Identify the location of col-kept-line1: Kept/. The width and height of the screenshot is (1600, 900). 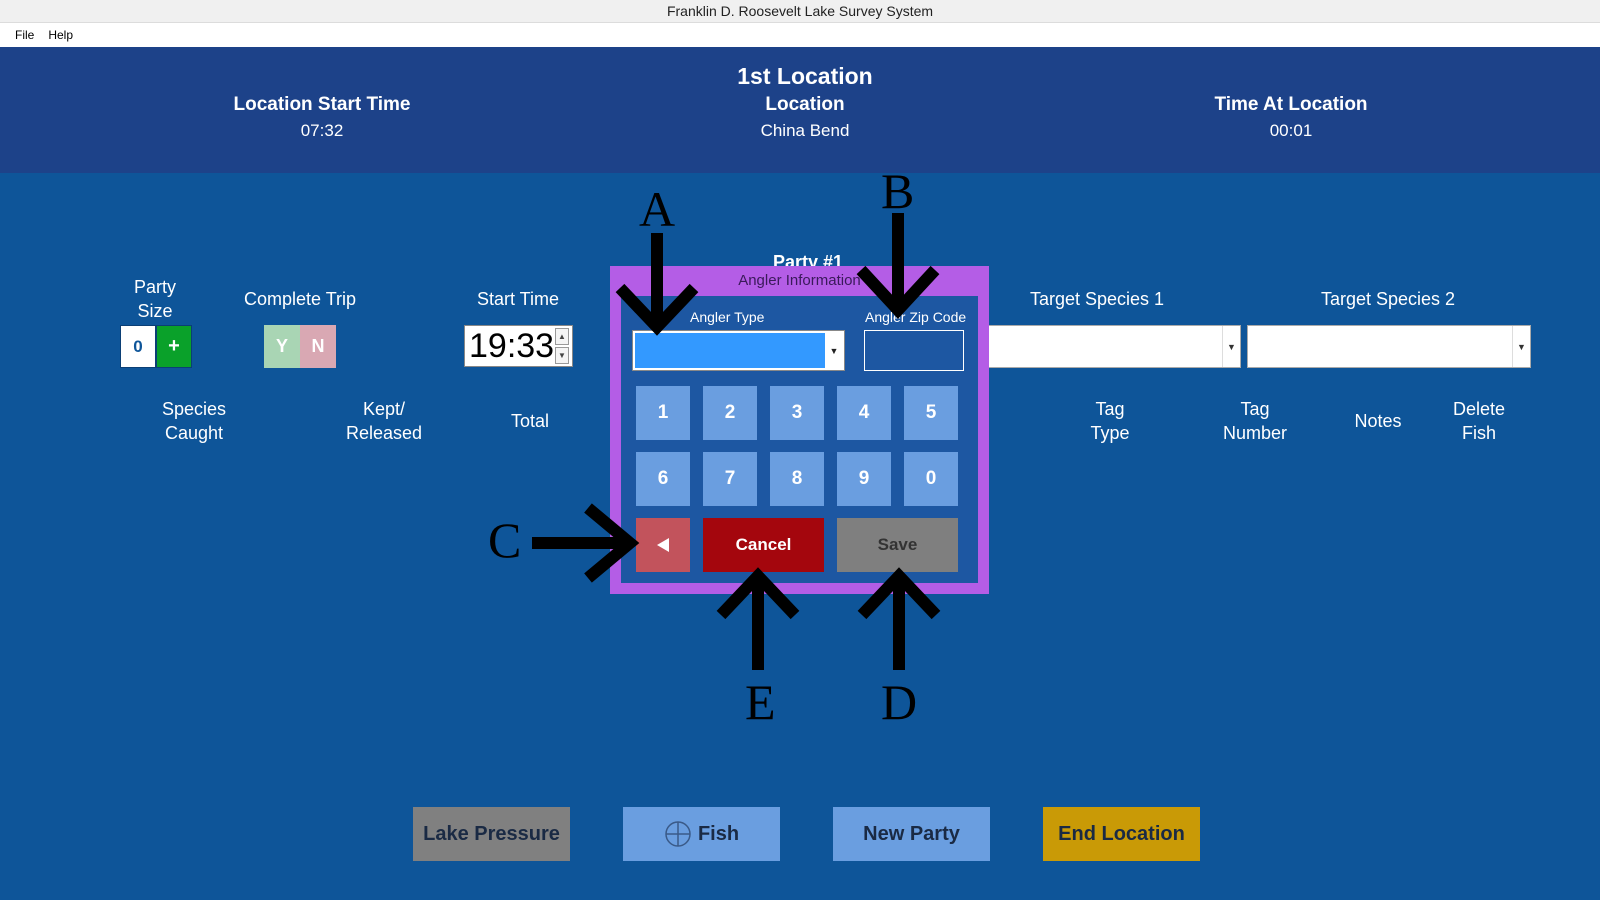
(384, 409).